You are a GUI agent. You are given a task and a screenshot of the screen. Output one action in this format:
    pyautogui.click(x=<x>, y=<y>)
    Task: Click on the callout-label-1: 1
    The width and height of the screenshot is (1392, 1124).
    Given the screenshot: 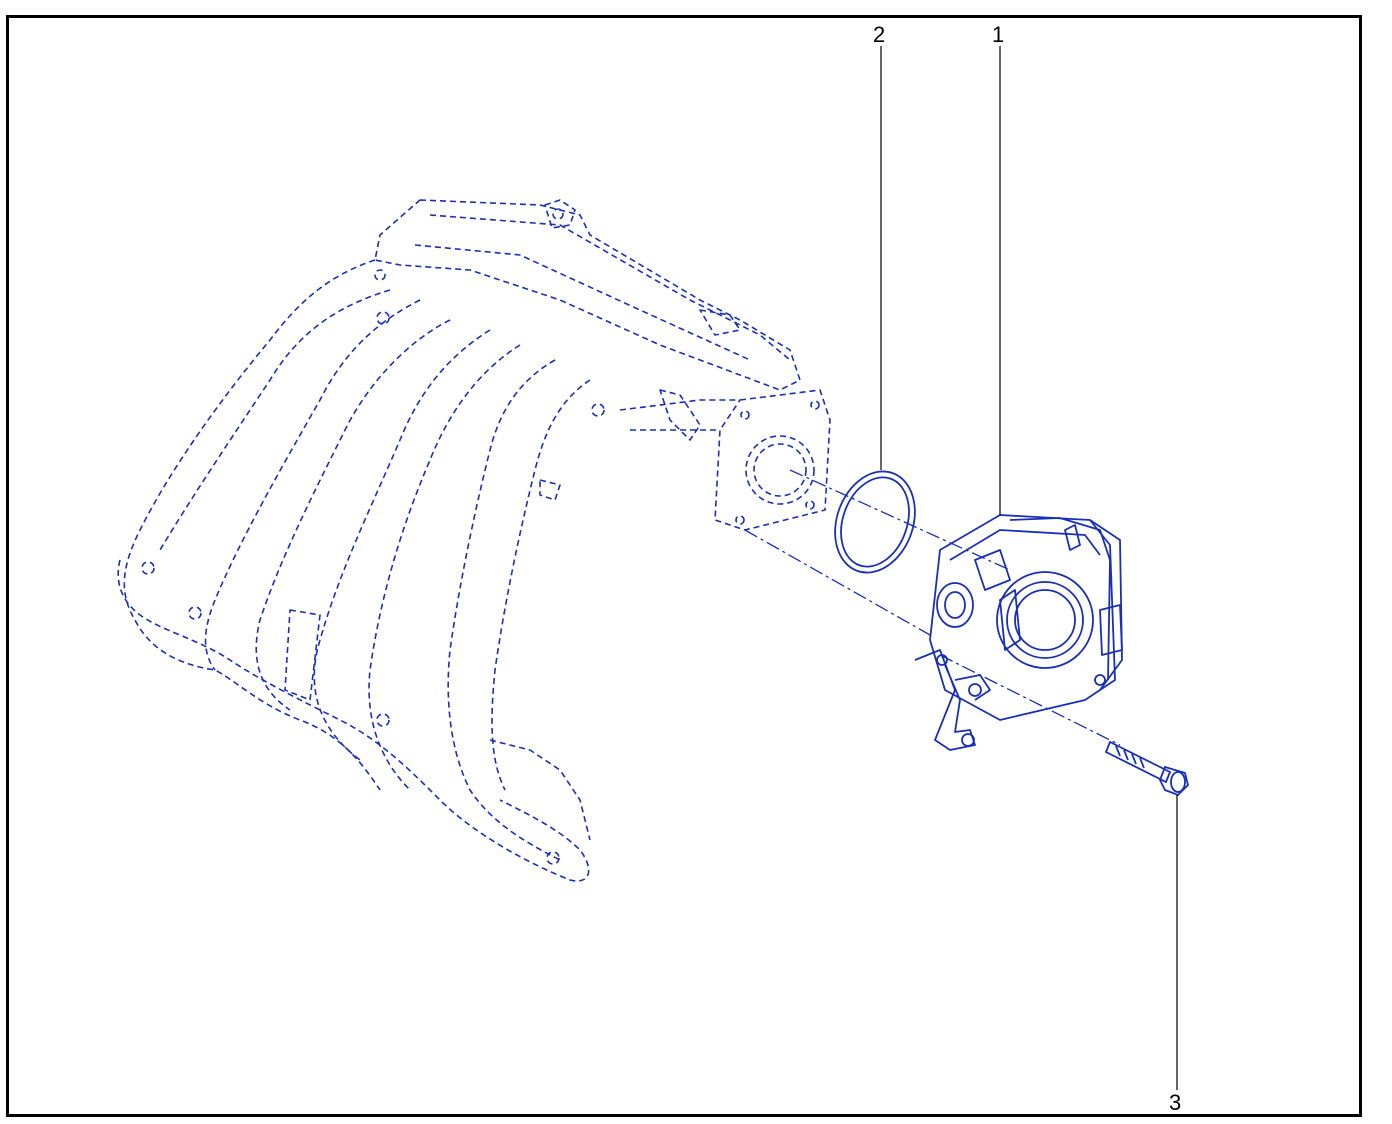 What is the action you would take?
    pyautogui.click(x=998, y=34)
    